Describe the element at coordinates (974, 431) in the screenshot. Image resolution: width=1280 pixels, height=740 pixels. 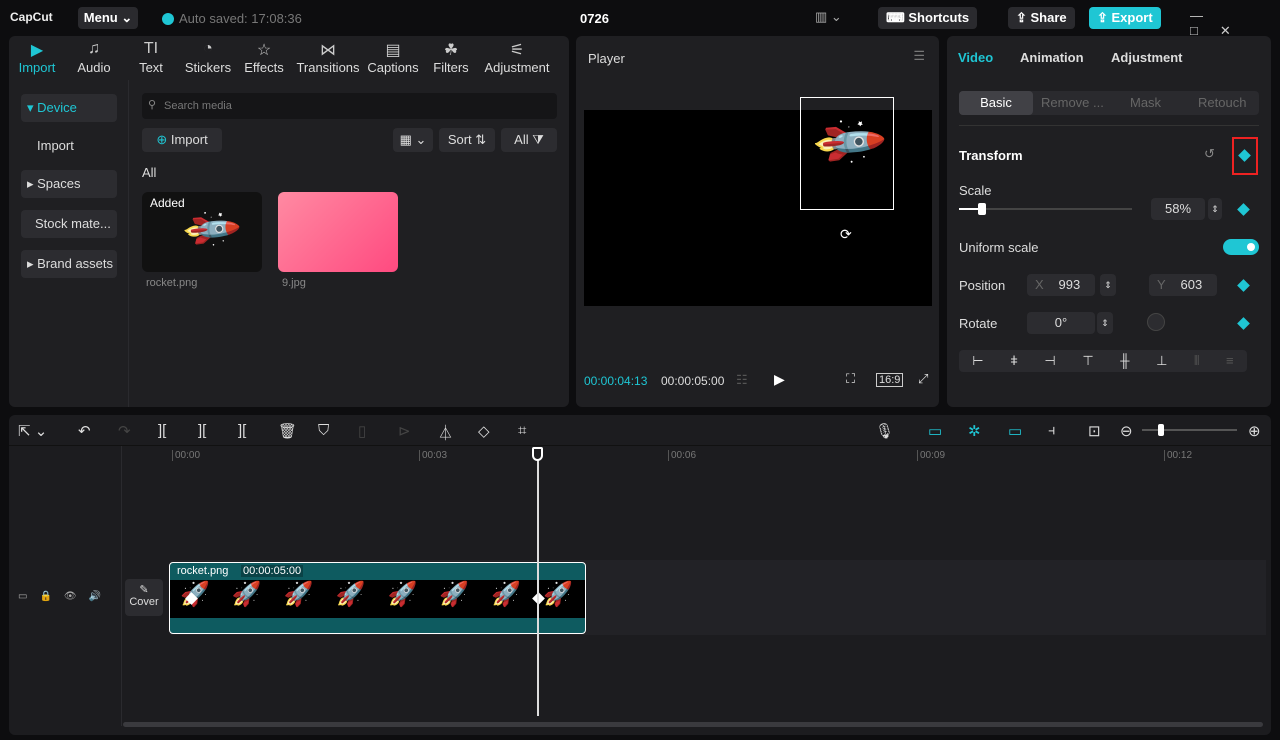
I see `auto-snap-icon: ✲` at that location.